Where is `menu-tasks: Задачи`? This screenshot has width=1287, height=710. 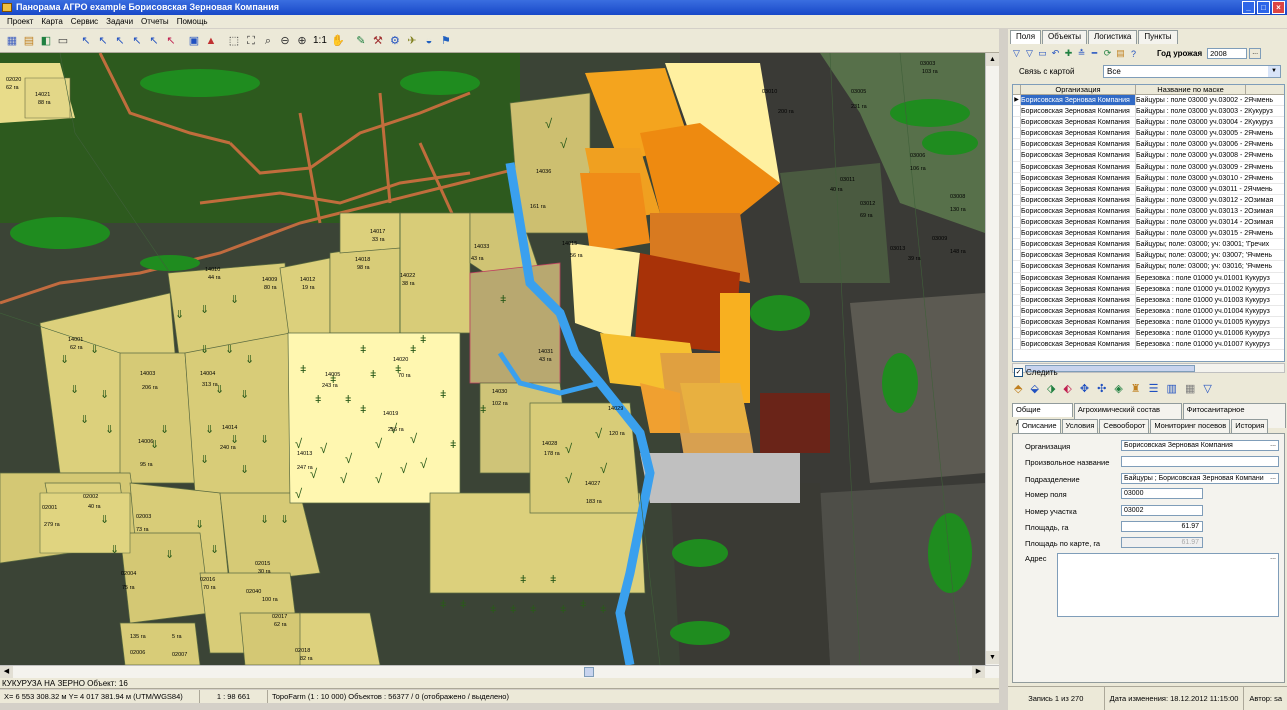 menu-tasks: Задачи is located at coordinates (119, 21).